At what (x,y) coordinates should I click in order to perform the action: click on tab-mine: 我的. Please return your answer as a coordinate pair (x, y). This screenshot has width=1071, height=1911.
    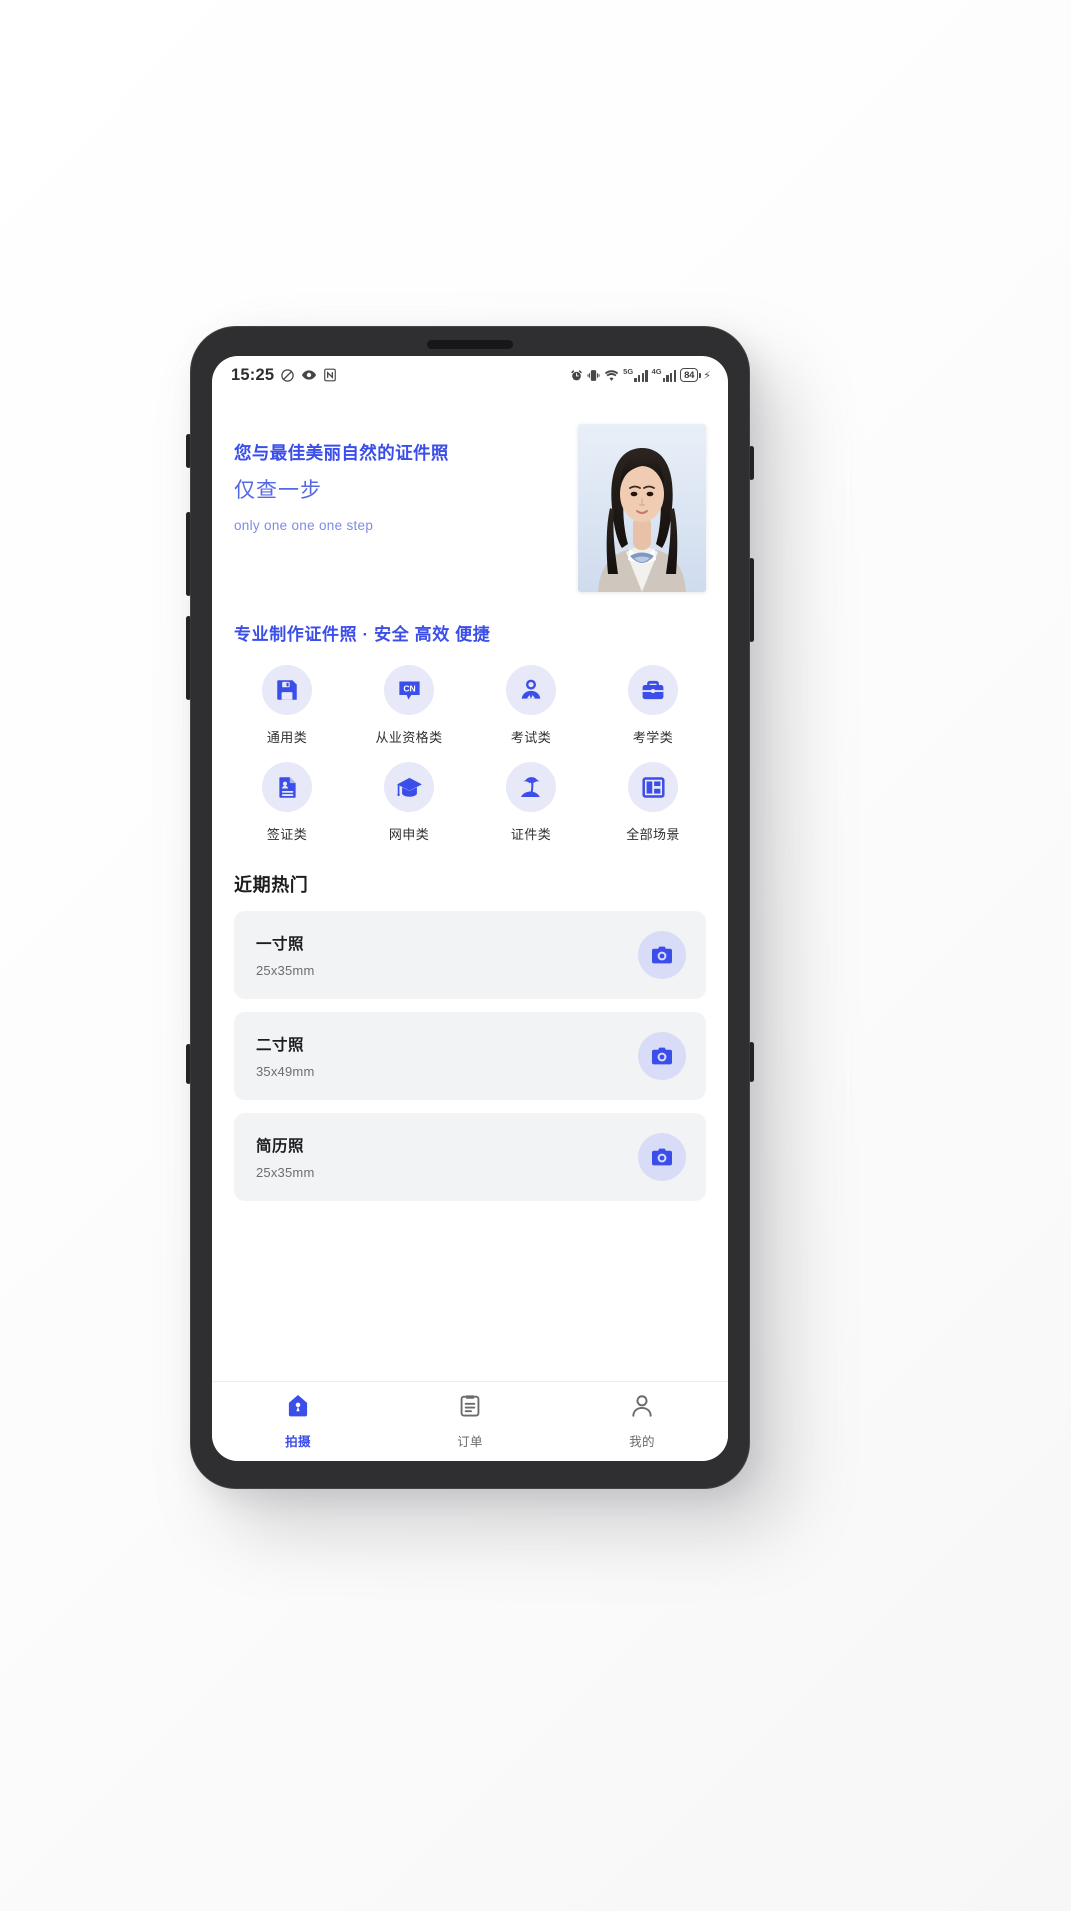
    Looking at the image, I should click on (642, 1421).